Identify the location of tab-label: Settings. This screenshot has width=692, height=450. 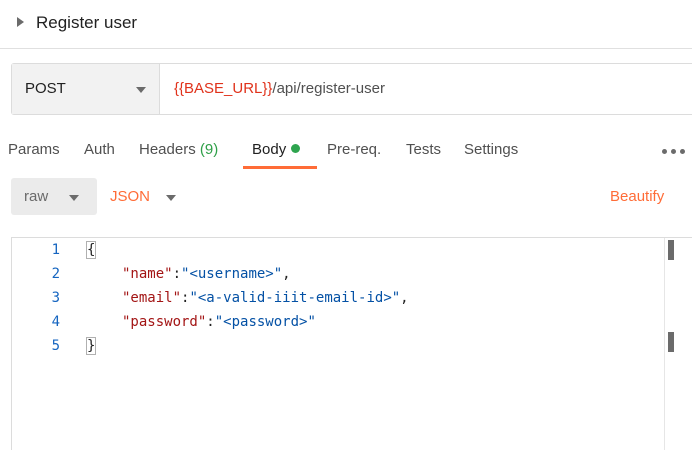
(491, 149).